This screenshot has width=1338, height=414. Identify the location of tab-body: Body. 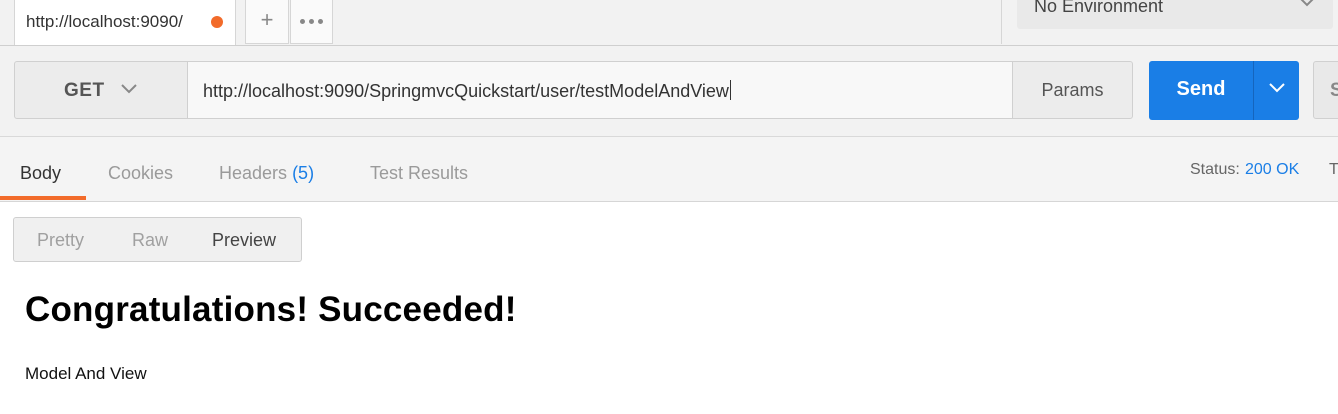
(40, 173).